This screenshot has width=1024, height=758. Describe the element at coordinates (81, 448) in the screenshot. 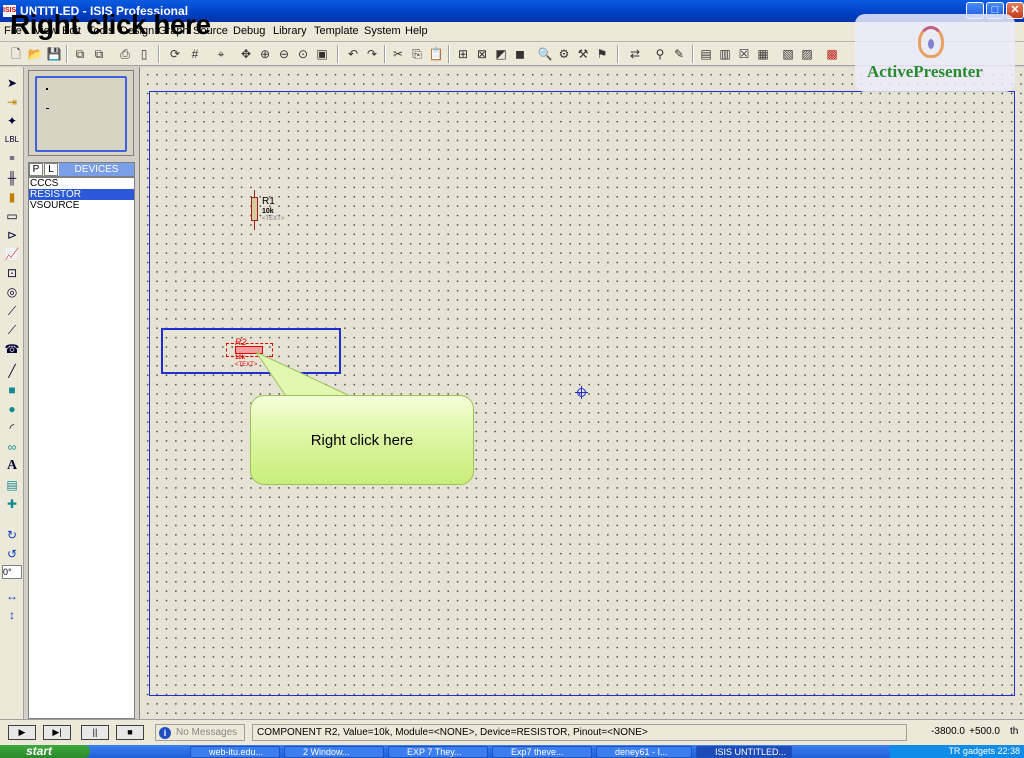

I see `device-list: CCCS RESISTOR VSOURCE` at that location.